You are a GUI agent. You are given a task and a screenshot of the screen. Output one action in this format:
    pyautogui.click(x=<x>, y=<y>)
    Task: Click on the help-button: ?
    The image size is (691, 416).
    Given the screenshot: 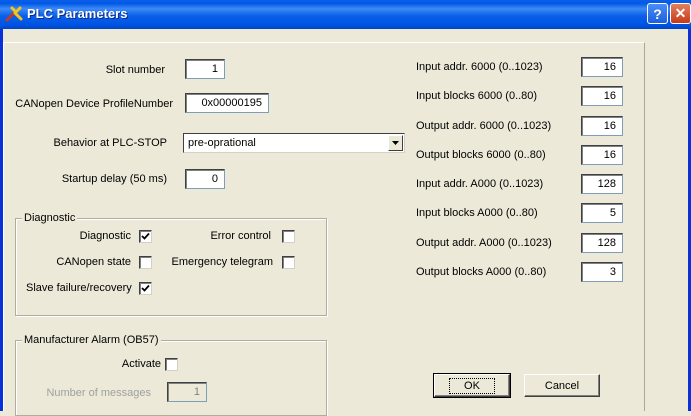 What is the action you would take?
    pyautogui.click(x=657, y=13)
    